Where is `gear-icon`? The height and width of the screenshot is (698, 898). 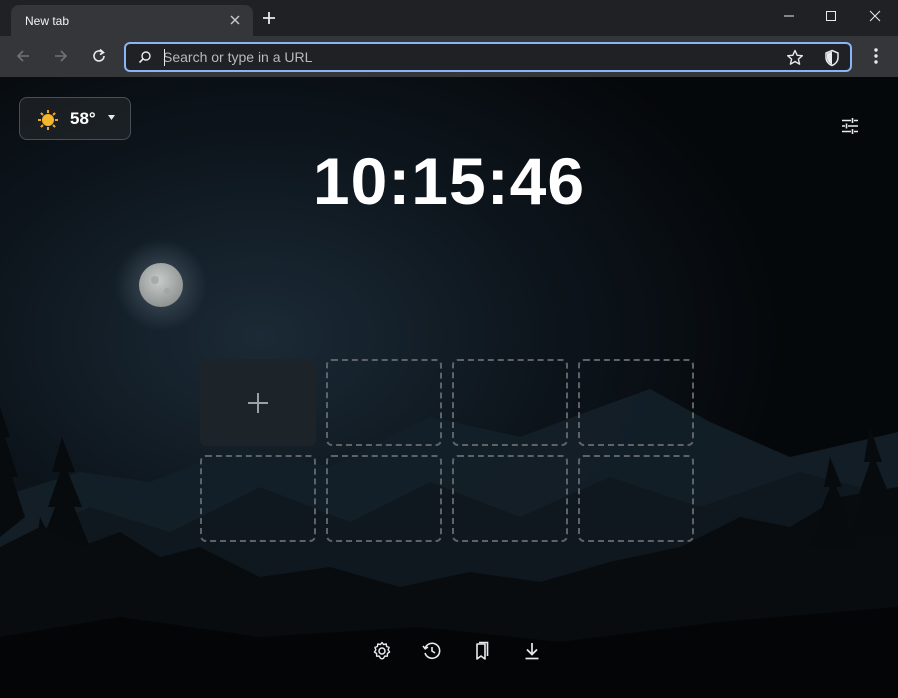
gear-icon is located at coordinates (382, 650).